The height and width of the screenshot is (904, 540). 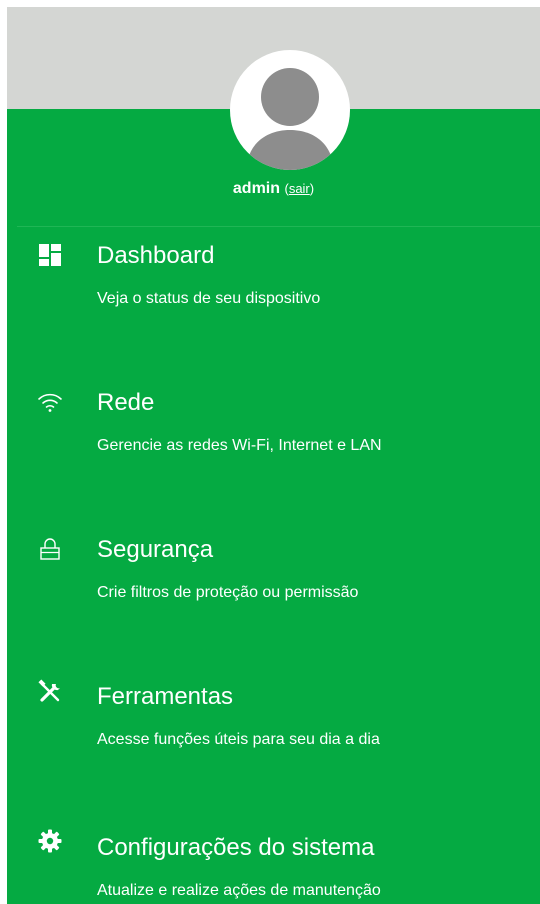 What do you see at coordinates (236, 847) in the screenshot?
I see `menu-item-title: Configurações do sistema` at bounding box center [236, 847].